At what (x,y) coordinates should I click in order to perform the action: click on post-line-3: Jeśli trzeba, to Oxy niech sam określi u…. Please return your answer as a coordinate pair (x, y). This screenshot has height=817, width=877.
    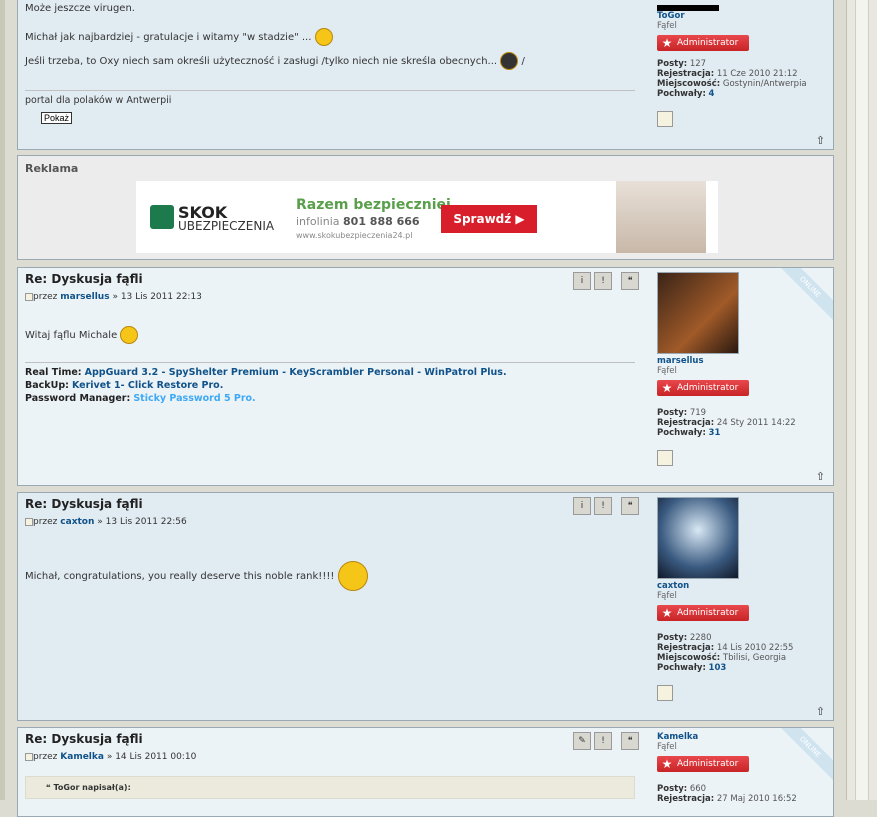
    Looking at the image, I should click on (330, 61).